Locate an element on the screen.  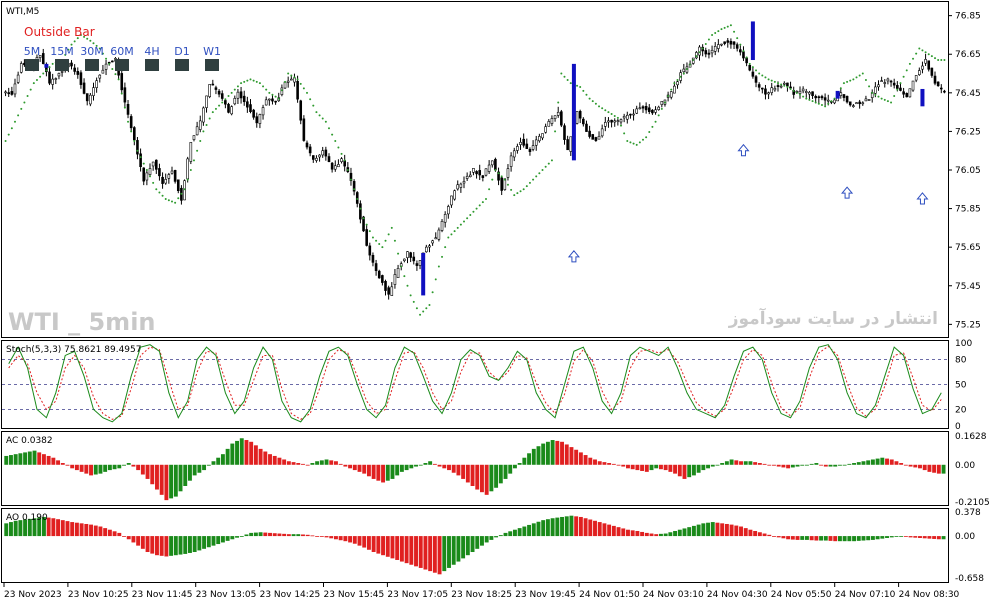
time-tick-label: 23 Nov 11:45 is located at coordinates (162, 595).